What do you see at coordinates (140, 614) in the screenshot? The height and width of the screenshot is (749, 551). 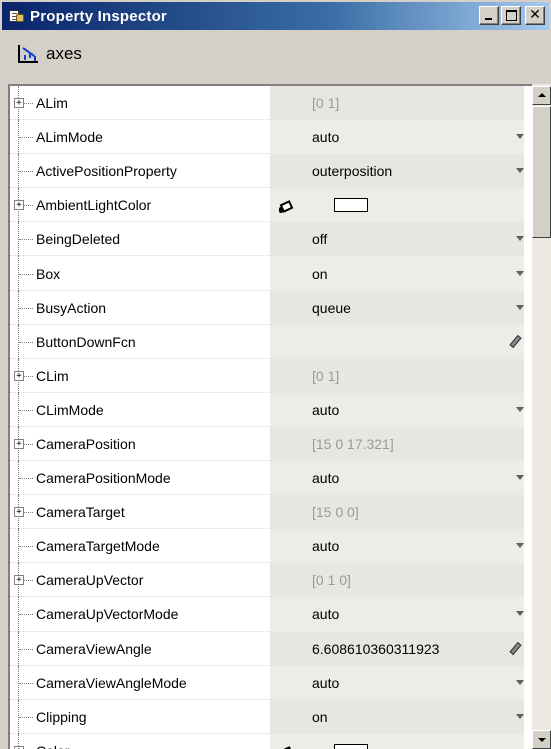 I see `property-name-cell: CameraUpVectorMode` at bounding box center [140, 614].